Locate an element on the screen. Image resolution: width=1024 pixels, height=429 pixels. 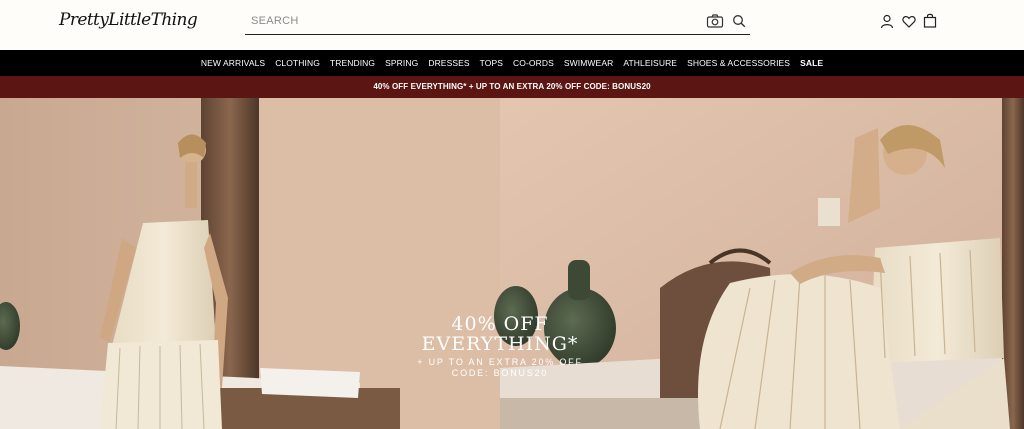
nav-item-dresses: DRESSES is located at coordinates (448, 63).